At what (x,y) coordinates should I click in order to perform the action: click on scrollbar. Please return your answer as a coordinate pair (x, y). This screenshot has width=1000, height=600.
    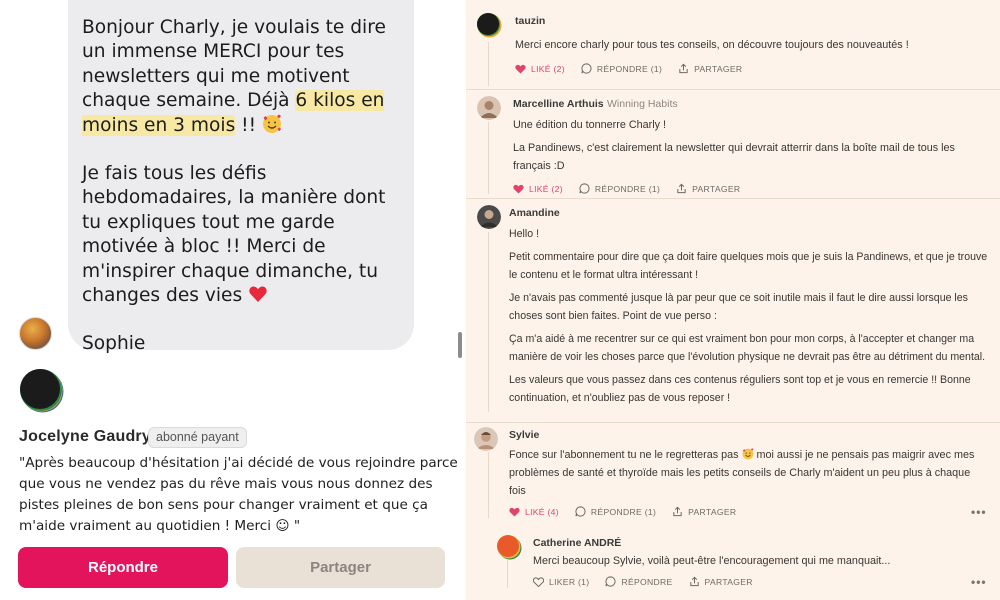
    Looking at the image, I should click on (460, 345).